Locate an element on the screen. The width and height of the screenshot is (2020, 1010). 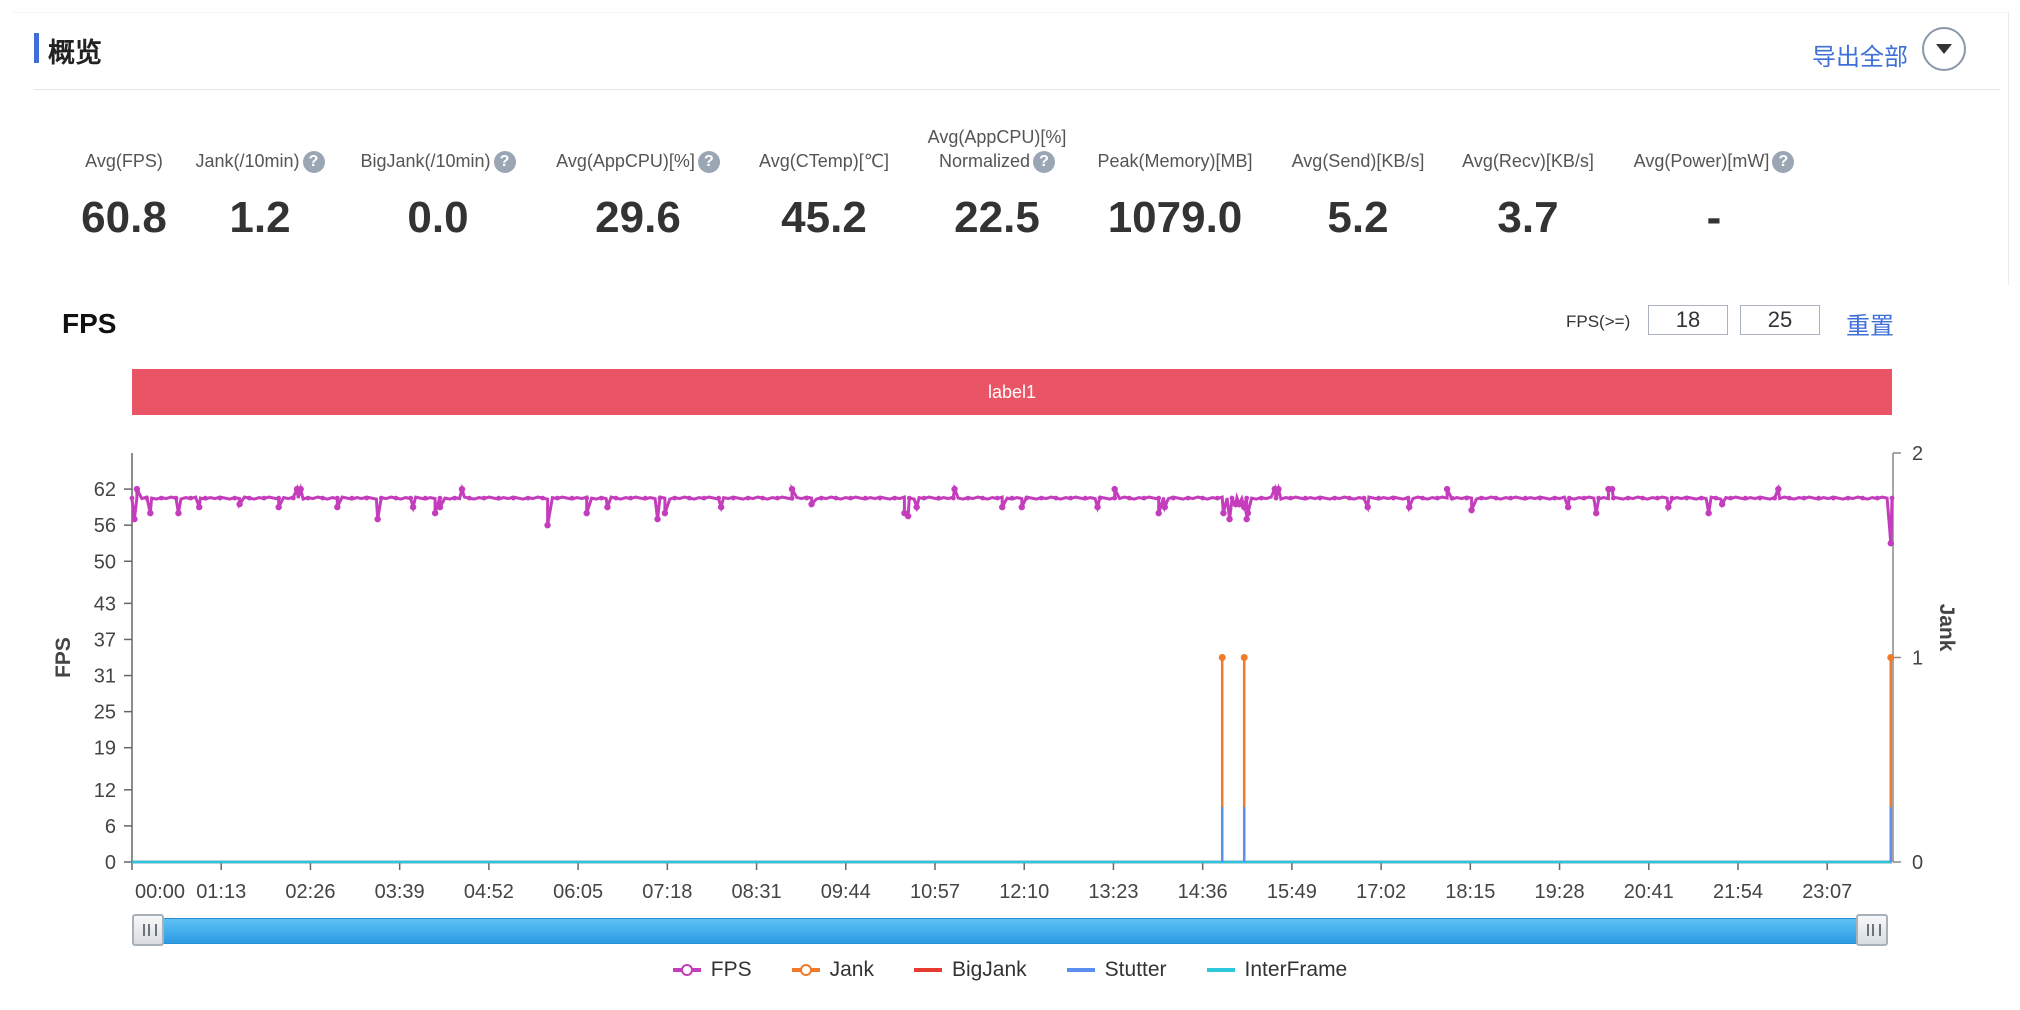
export-all-link: 导出全部 is located at coordinates (1860, 54).